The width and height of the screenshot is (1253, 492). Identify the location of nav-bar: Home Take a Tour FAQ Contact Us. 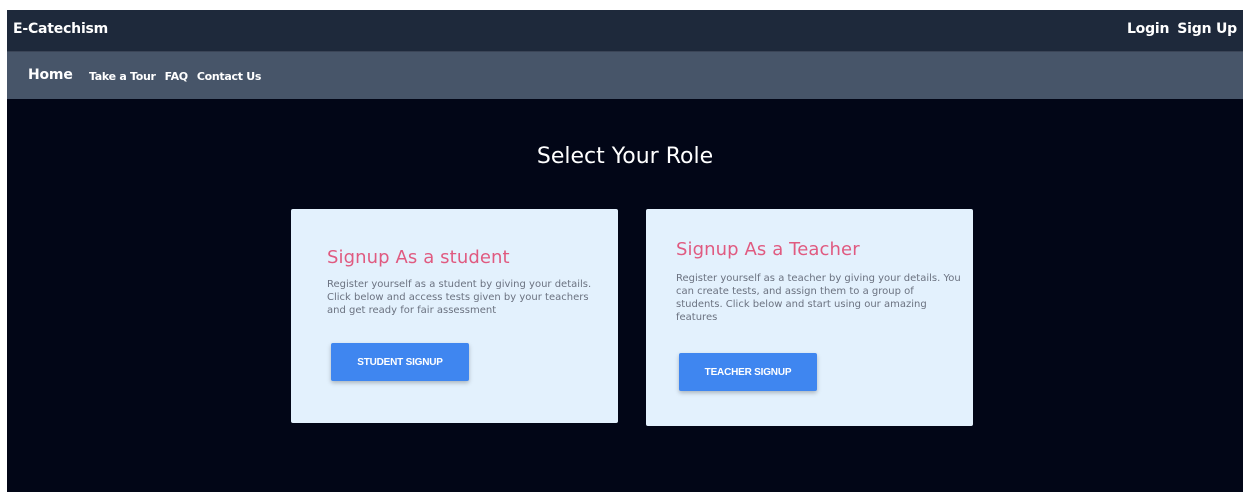
(625, 75).